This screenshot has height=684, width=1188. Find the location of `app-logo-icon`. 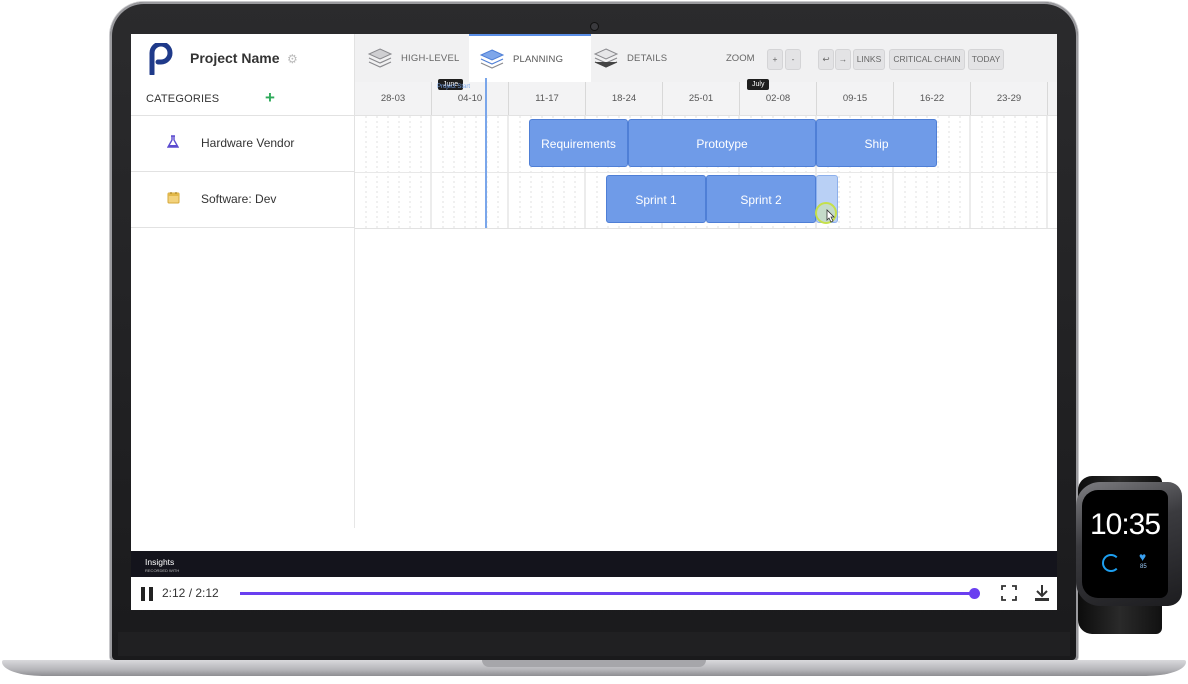

app-logo-icon is located at coordinates (162, 59).